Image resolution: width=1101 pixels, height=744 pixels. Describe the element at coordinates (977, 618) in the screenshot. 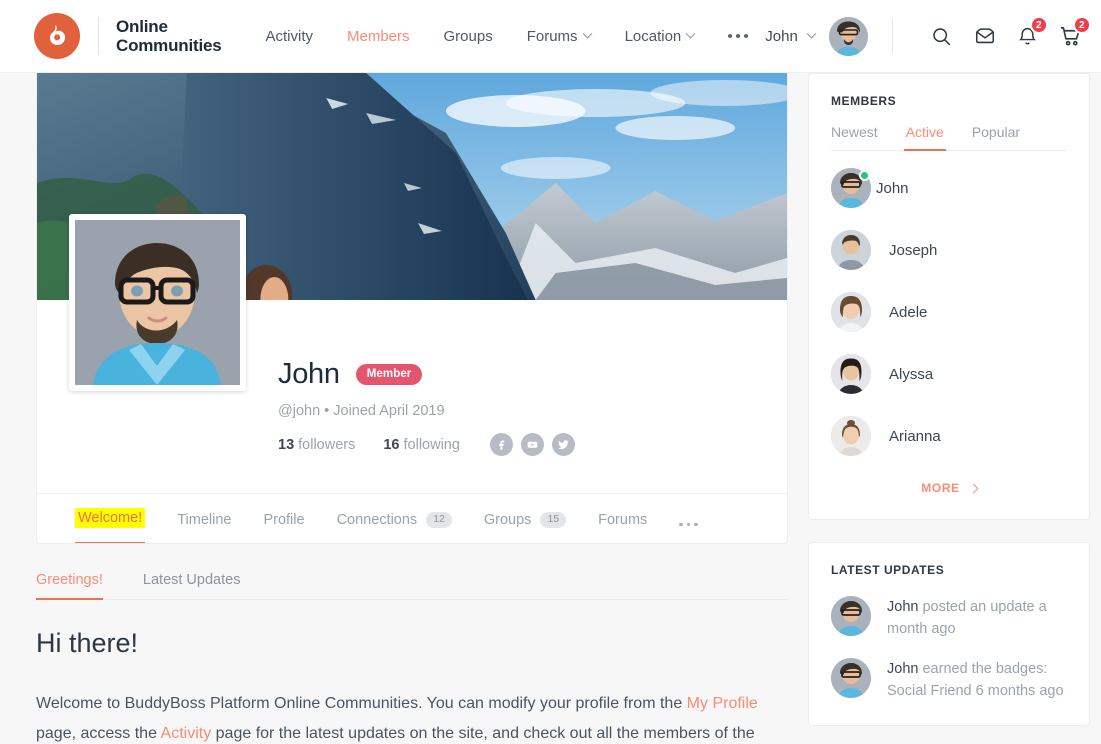

I see `update-text: John posted an update a month ago` at that location.